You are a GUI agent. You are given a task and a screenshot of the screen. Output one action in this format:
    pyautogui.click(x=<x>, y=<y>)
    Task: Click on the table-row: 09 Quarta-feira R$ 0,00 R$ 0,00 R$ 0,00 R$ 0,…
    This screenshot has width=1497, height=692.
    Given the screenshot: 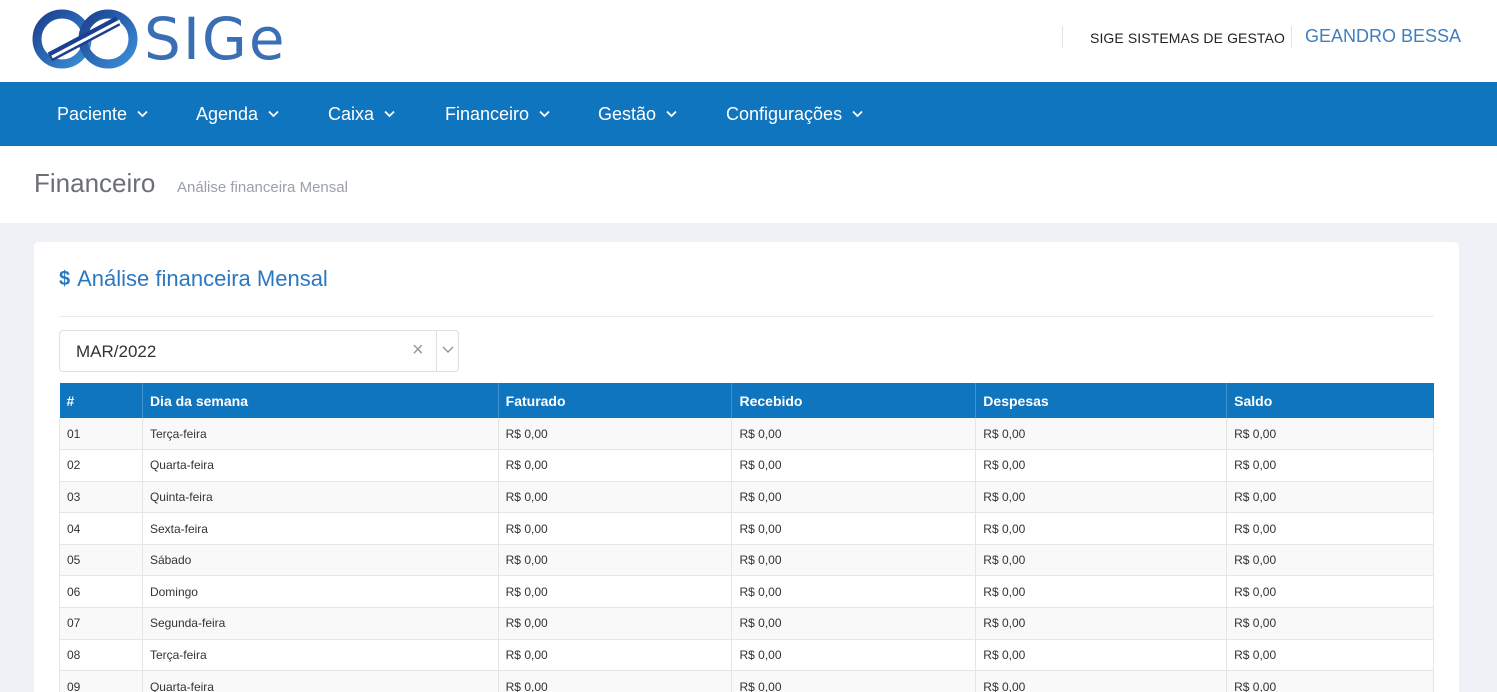 What is the action you would take?
    pyautogui.click(x=746, y=681)
    